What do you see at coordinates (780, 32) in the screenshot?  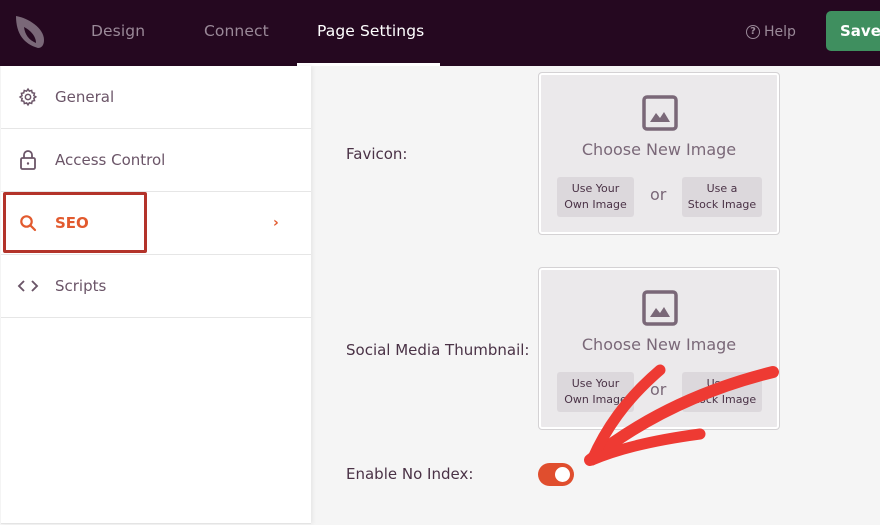 I see `help-label: Help` at bounding box center [780, 32].